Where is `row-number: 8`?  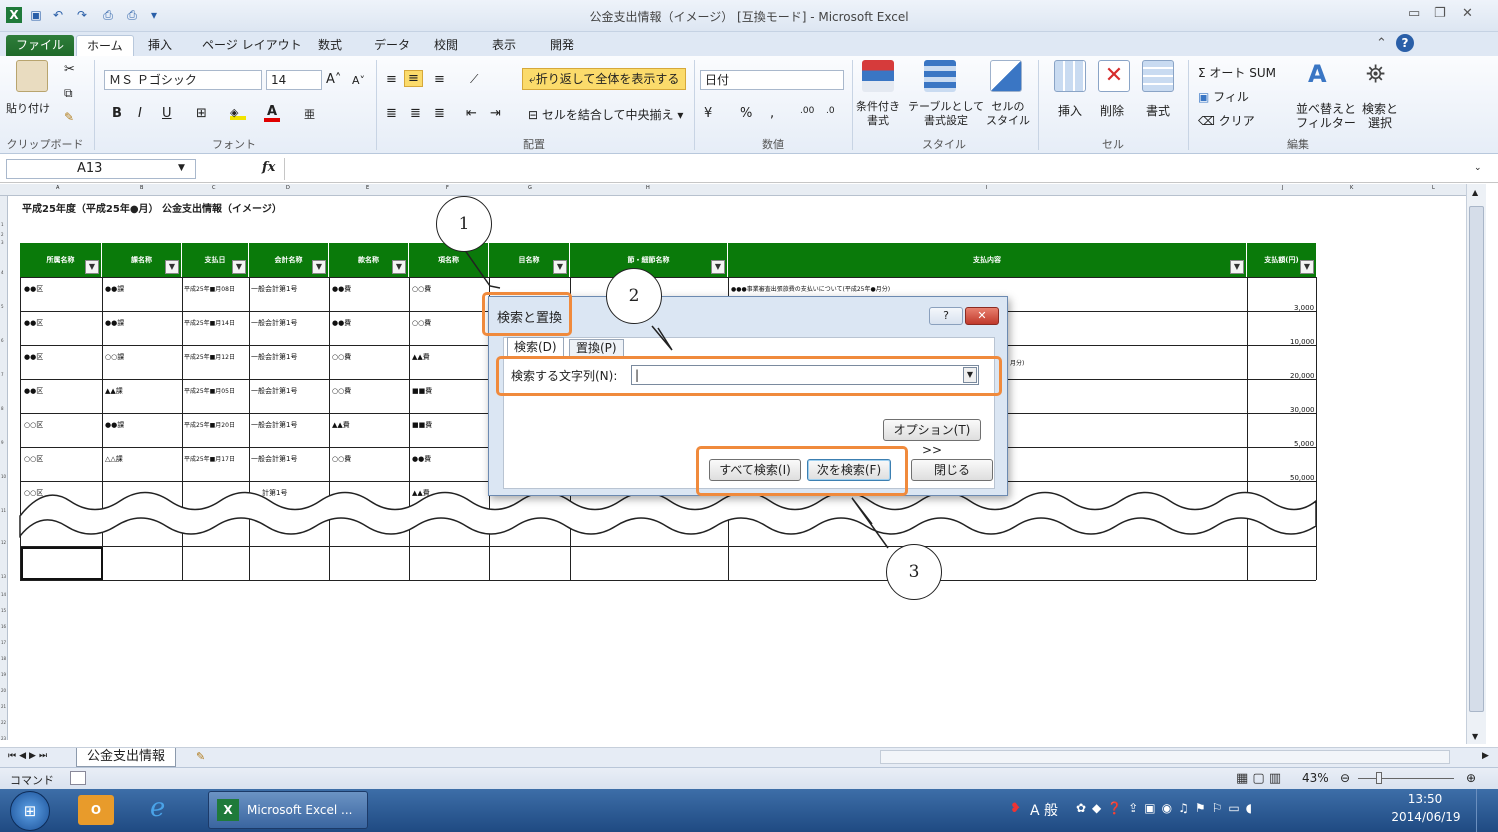
row-number: 8 is located at coordinates (2, 408).